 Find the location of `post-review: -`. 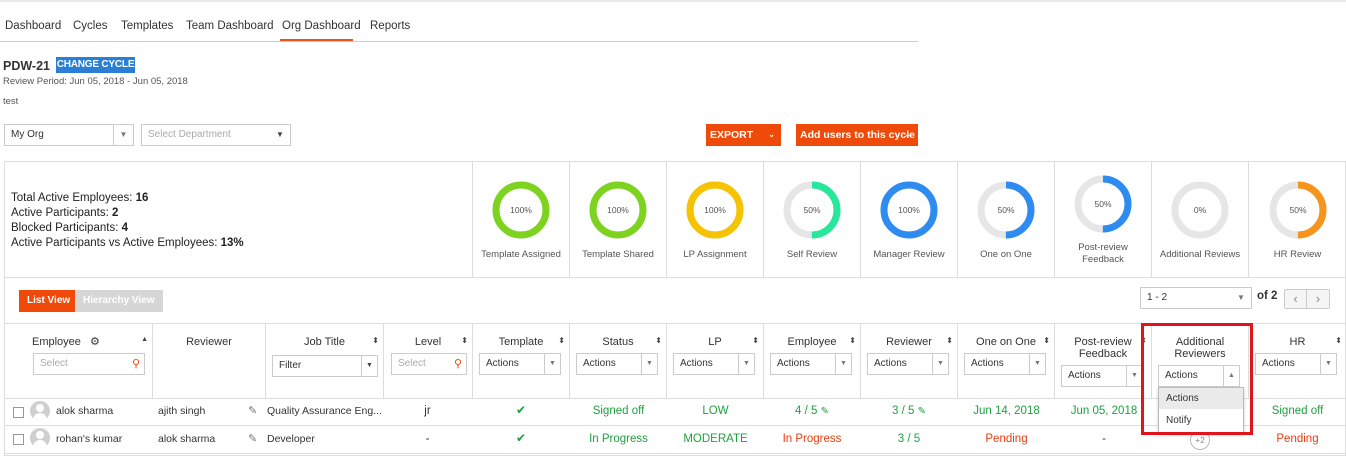

post-review: - is located at coordinates (1104, 439).